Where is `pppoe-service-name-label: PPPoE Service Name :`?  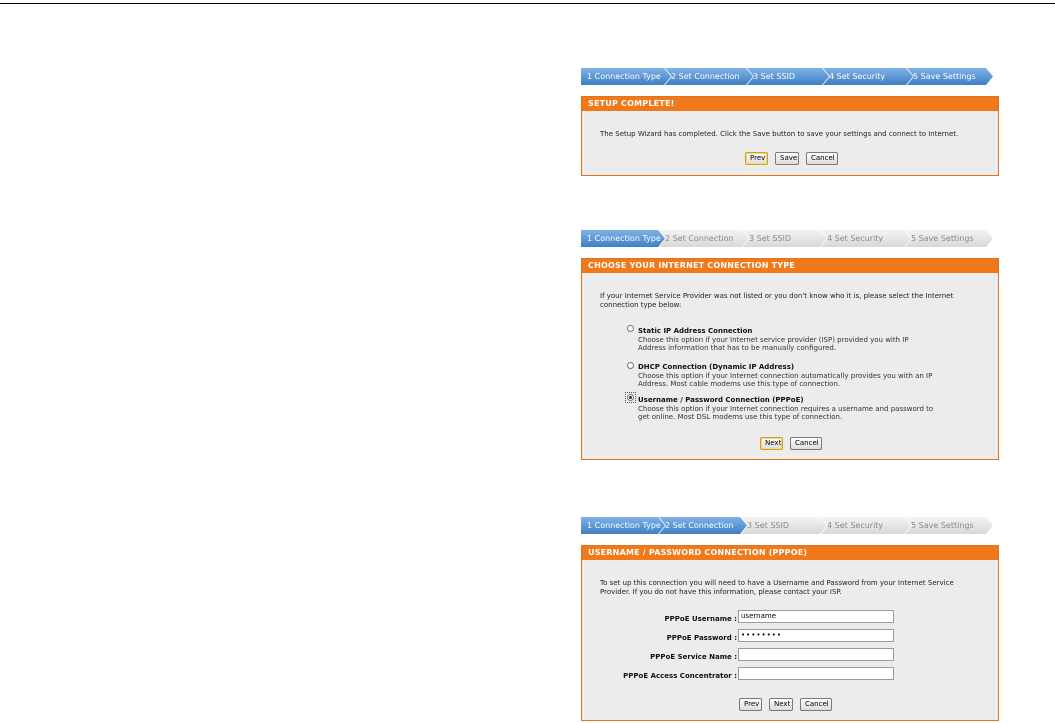
pppoe-service-name-label: PPPoE Service Name : is located at coordinates (693, 657).